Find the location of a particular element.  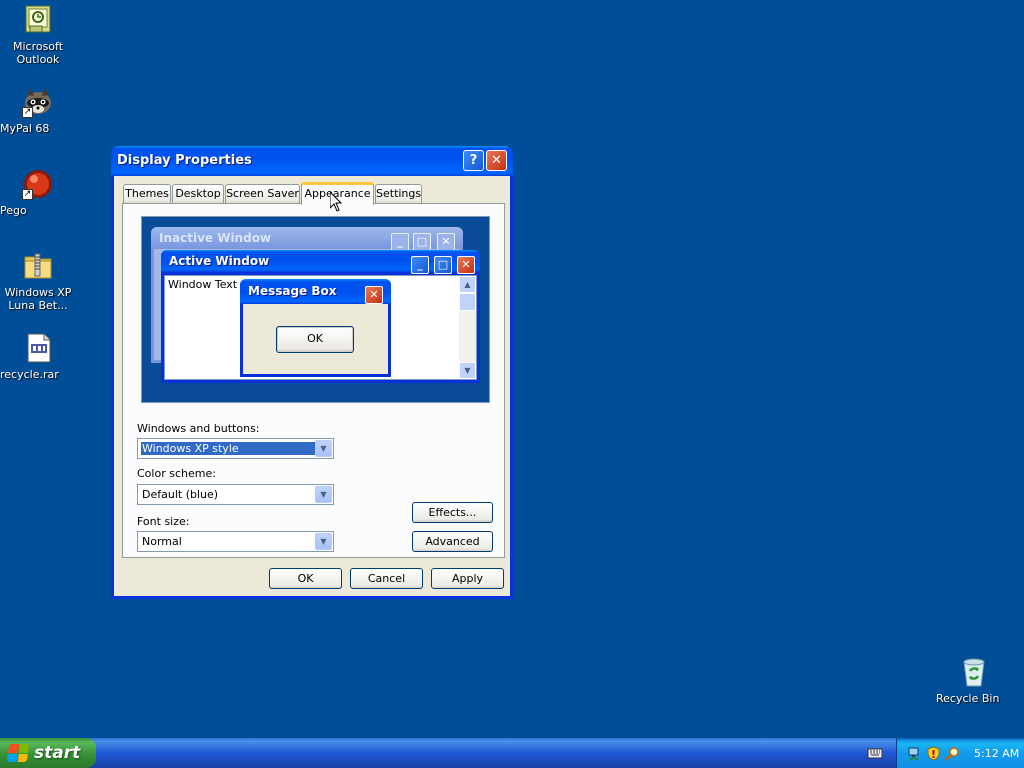

color-scheme-select: Default (blue) ▼ is located at coordinates (235, 494).